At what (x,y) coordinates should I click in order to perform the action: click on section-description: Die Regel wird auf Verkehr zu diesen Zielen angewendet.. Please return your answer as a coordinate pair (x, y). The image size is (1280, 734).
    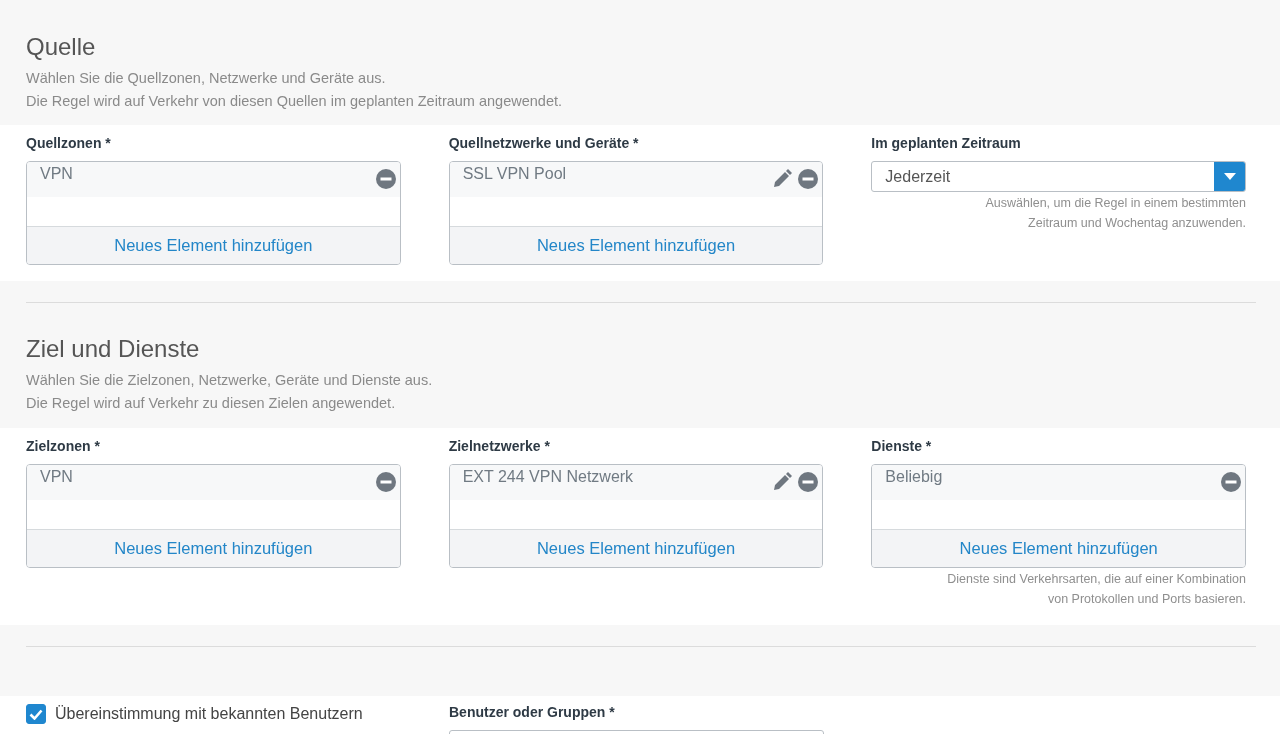
    Looking at the image, I should click on (211, 403).